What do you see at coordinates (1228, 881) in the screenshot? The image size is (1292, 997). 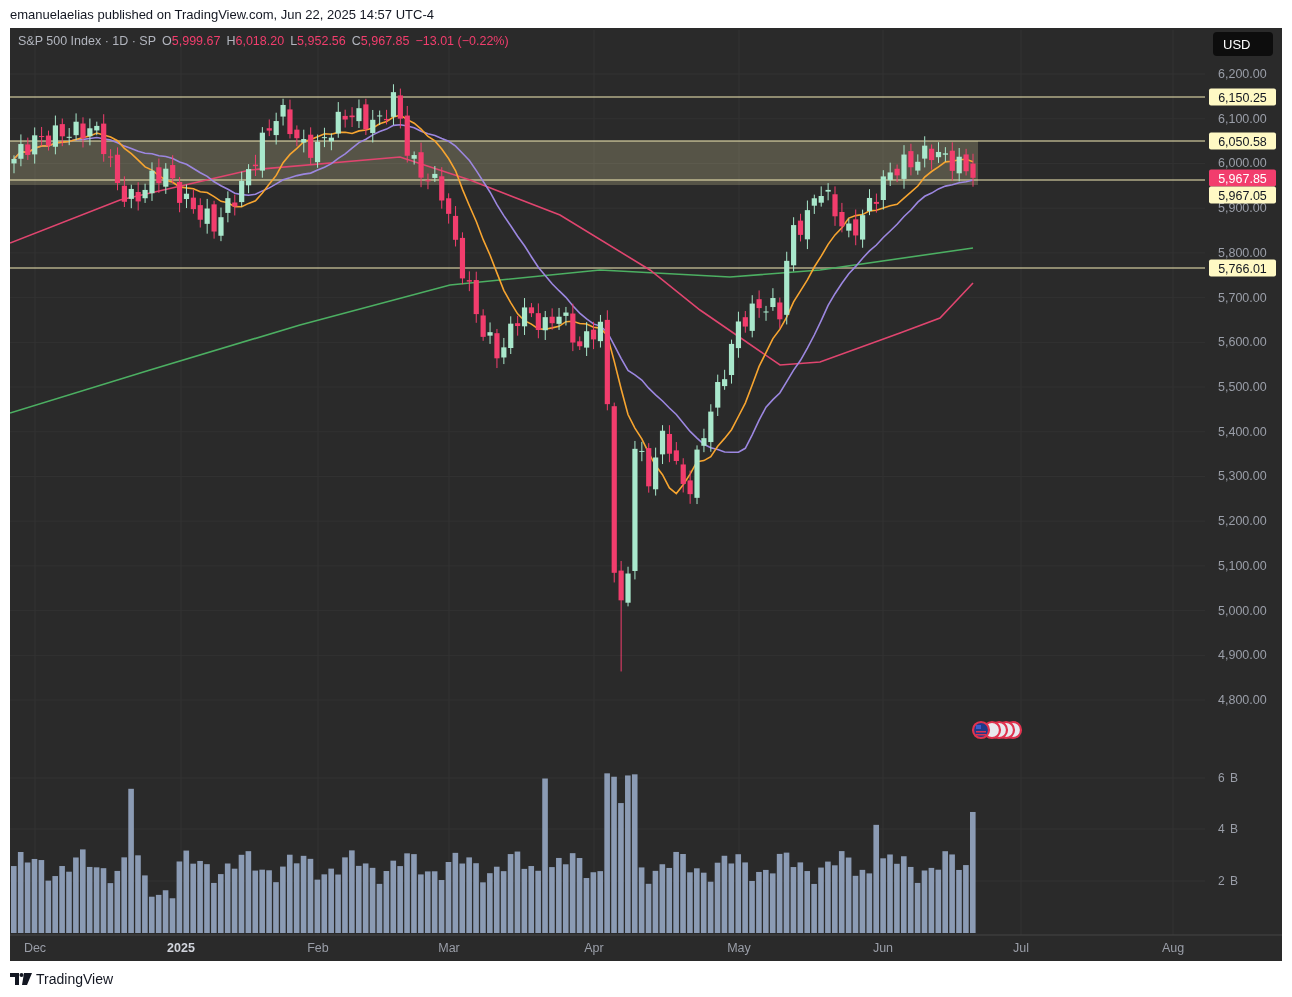 I see `volume-axis-label: 2 B` at bounding box center [1228, 881].